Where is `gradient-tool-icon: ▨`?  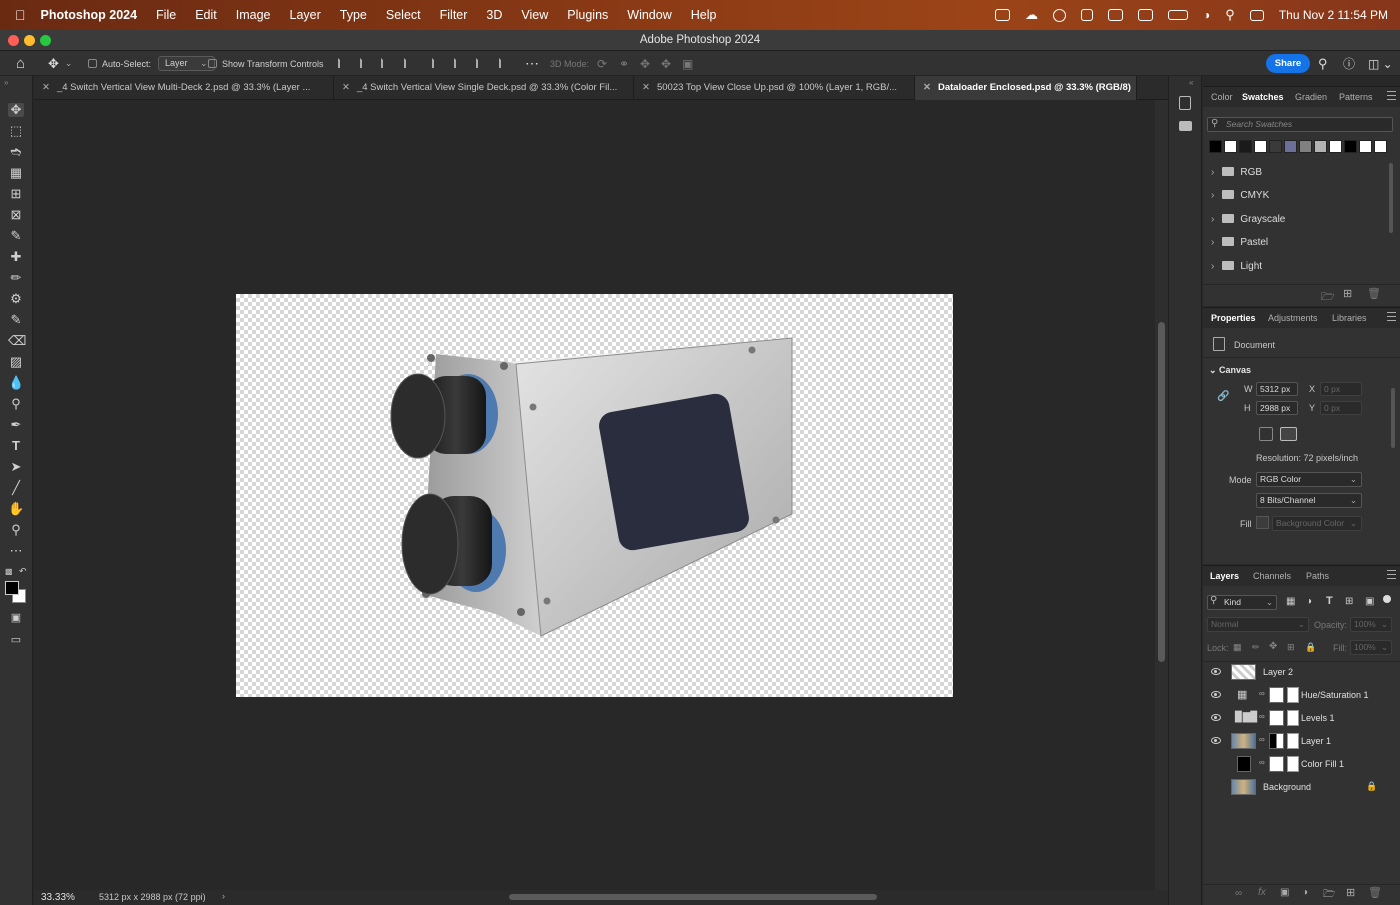
gradient-tool-icon: ▨ is located at coordinates (16, 362).